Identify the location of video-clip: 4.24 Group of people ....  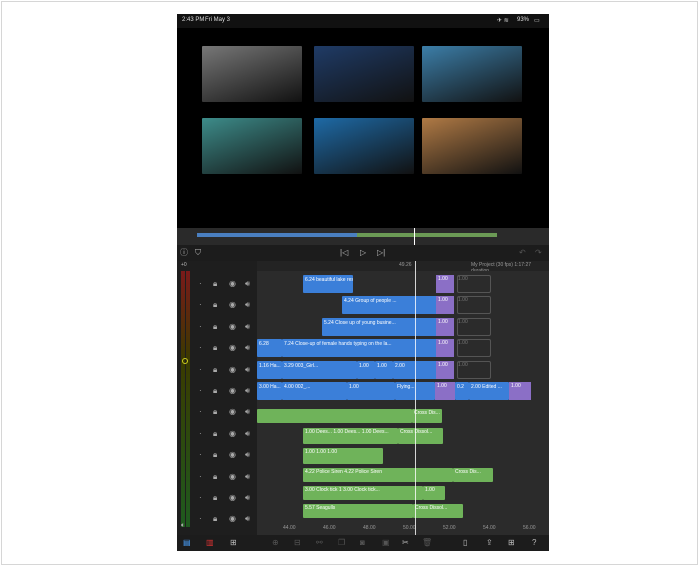
(389, 305).